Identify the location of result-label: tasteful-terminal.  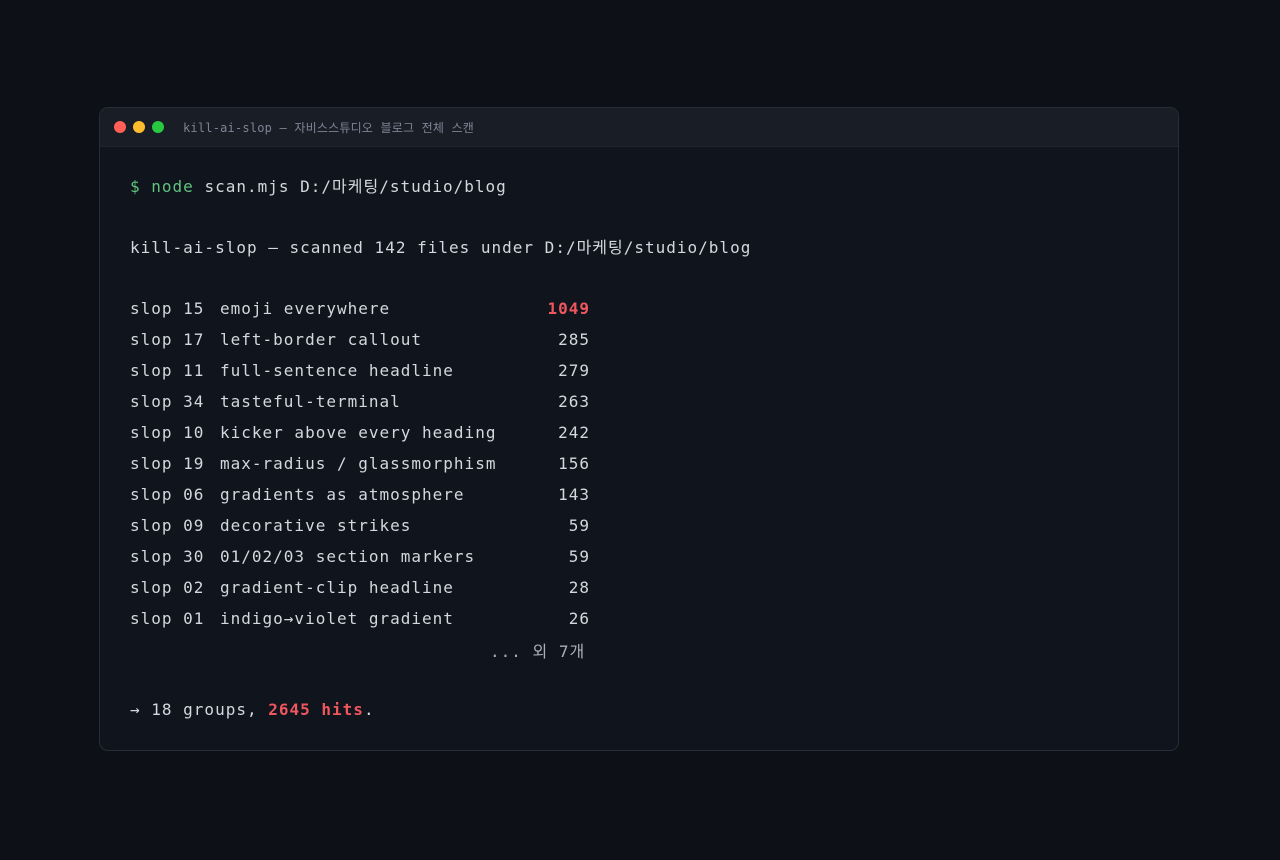
(310, 401).